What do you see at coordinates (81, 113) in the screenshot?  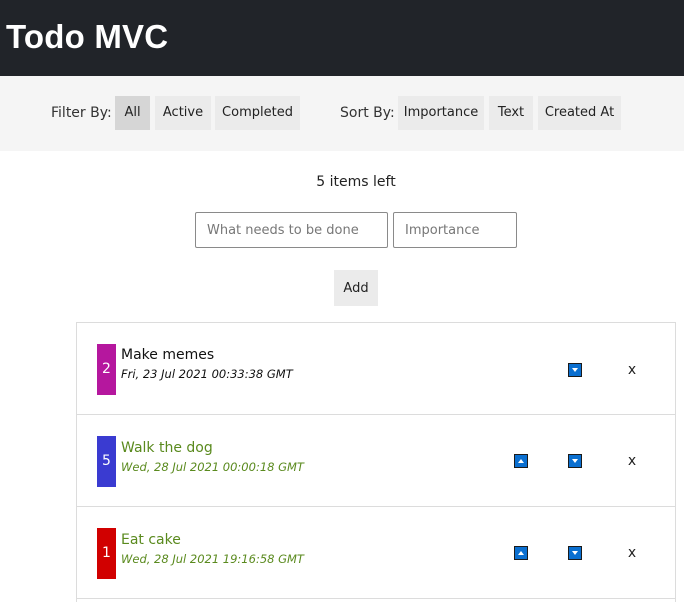 I see `filter-label: Filter By:` at bounding box center [81, 113].